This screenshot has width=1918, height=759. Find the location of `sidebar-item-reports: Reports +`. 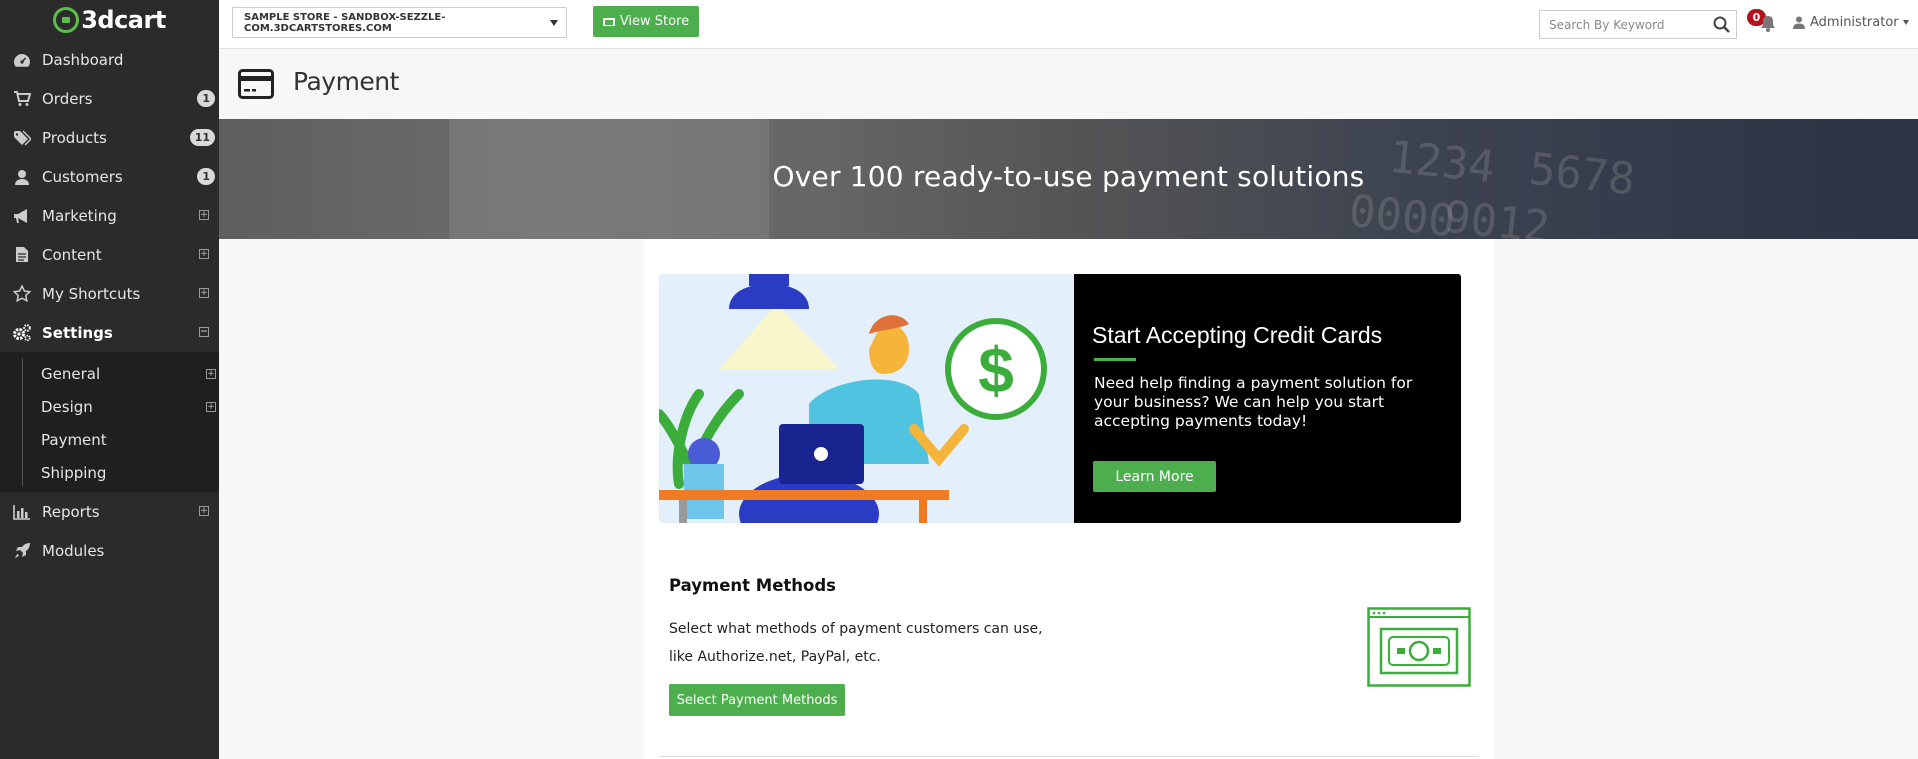

sidebar-item-reports: Reports + is located at coordinates (109, 511).